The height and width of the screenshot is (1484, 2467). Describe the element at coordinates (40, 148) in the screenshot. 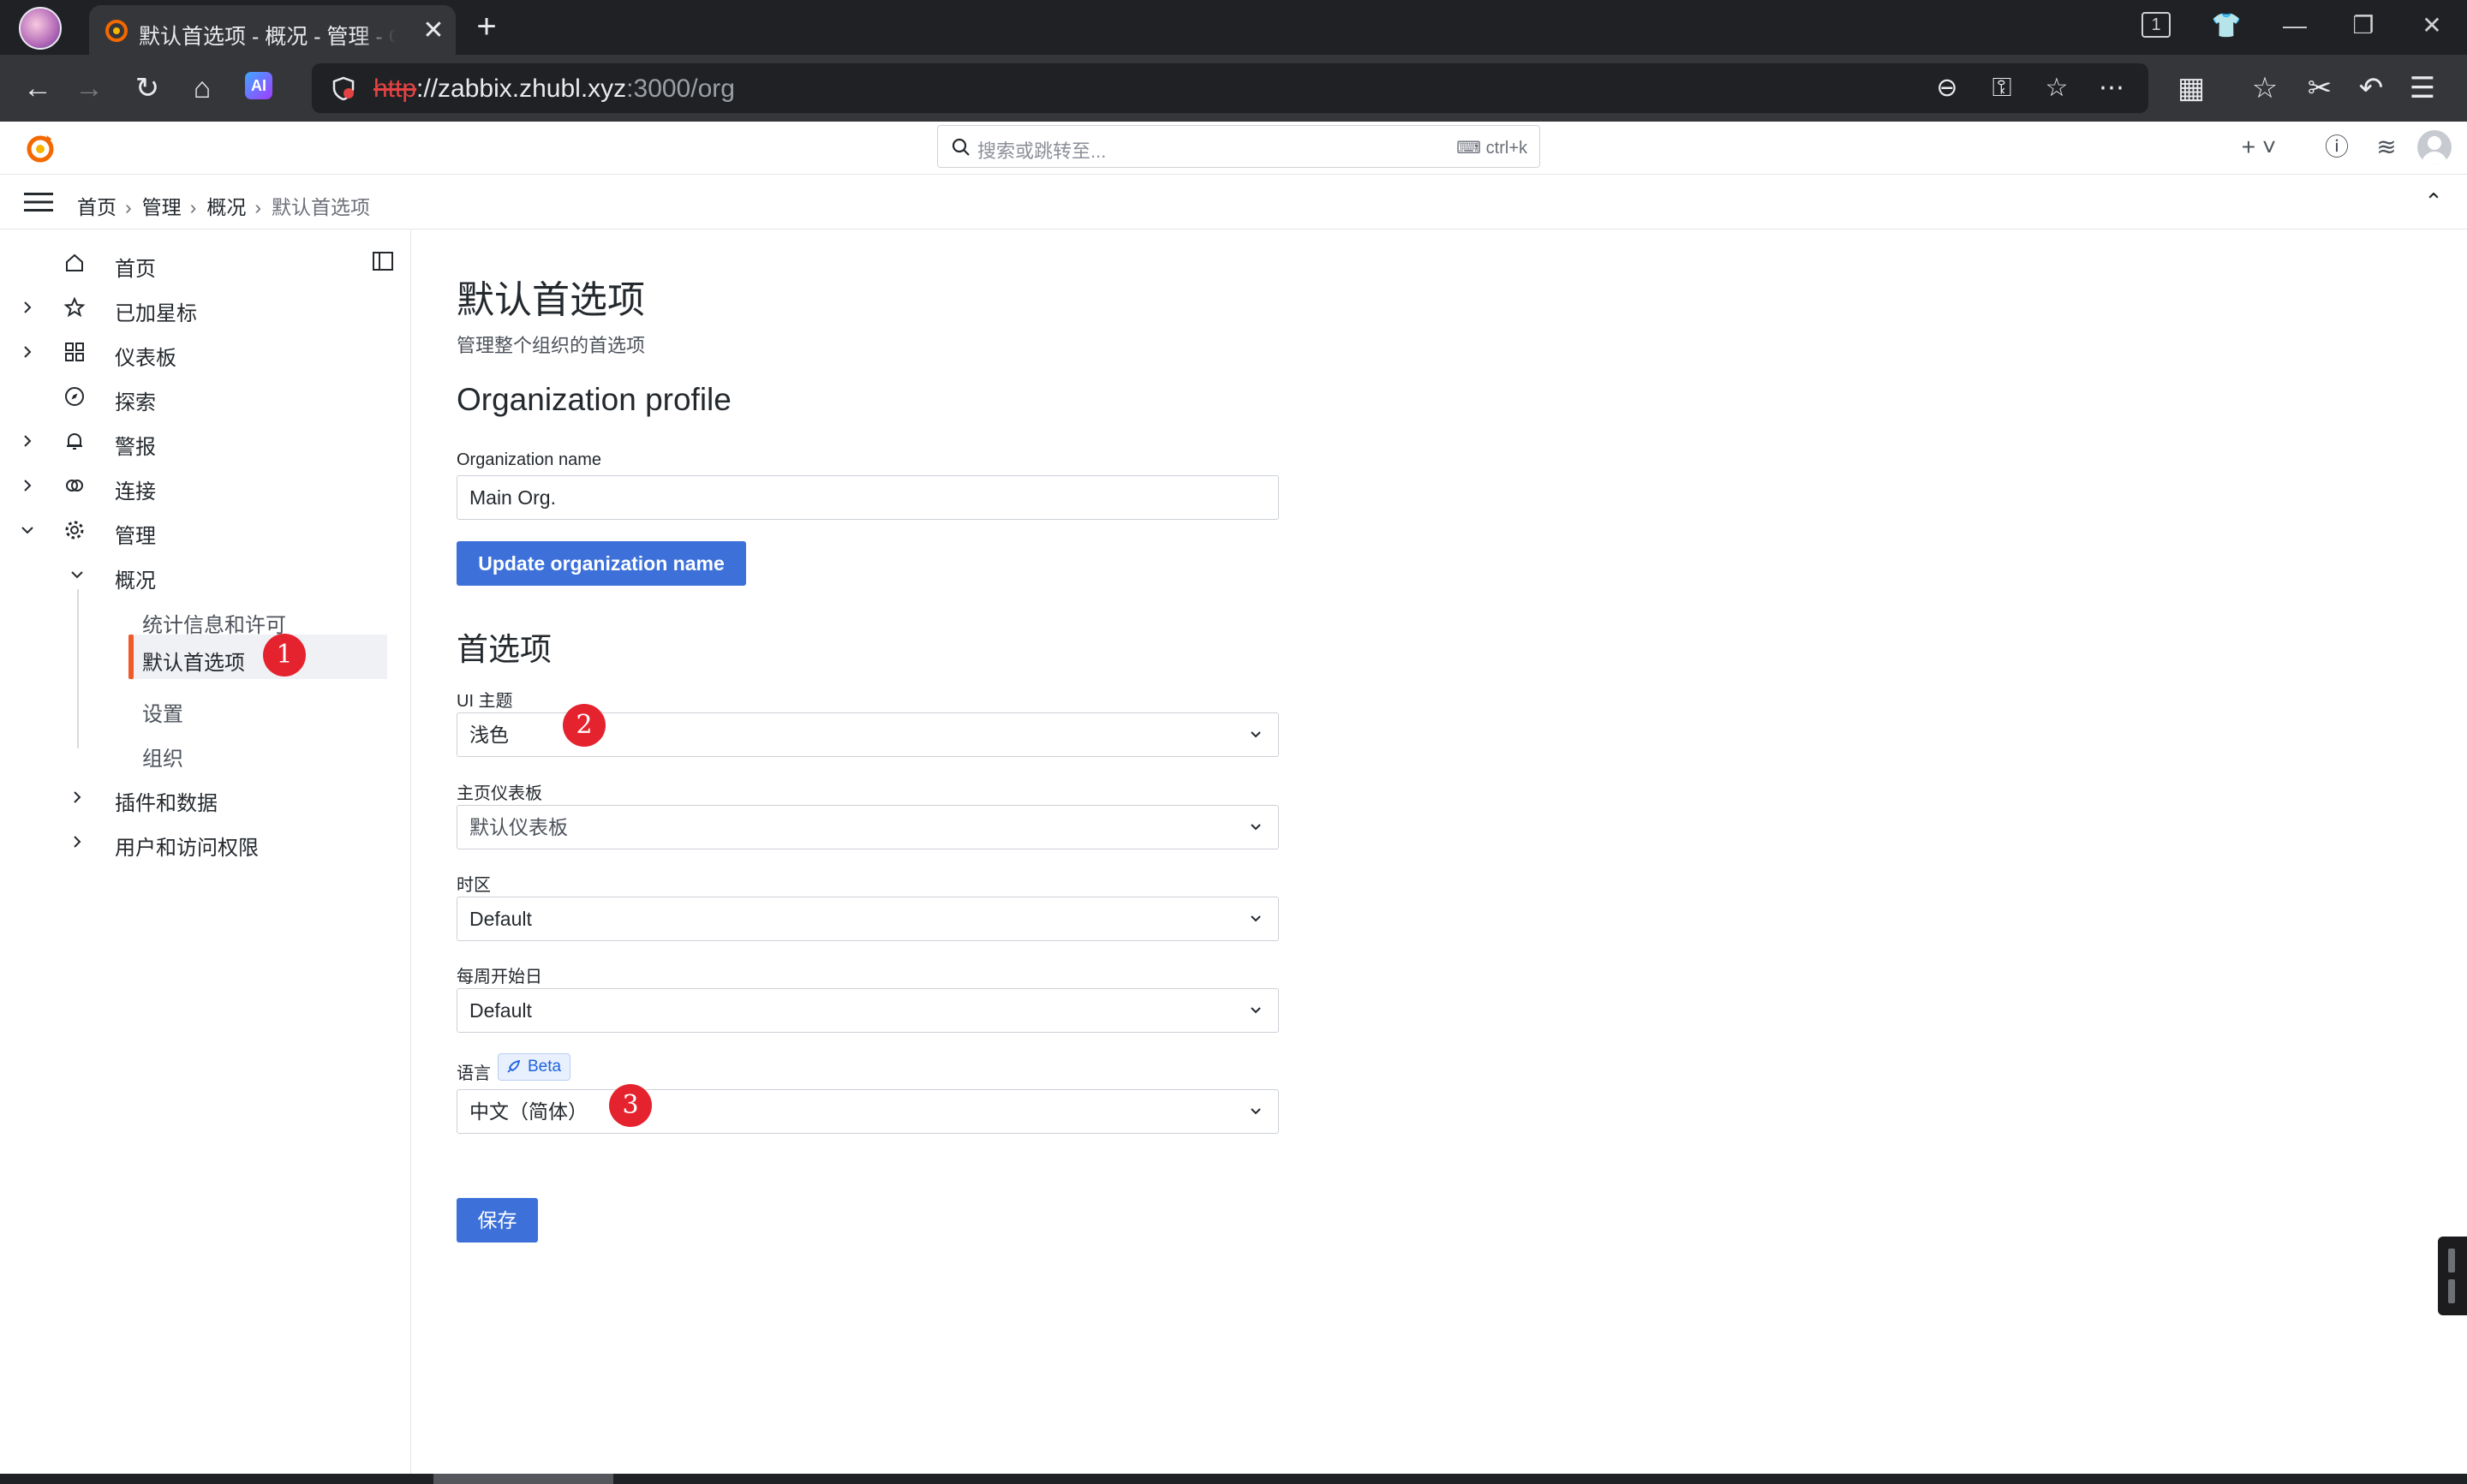

I see `grafana-logo-icon` at that location.